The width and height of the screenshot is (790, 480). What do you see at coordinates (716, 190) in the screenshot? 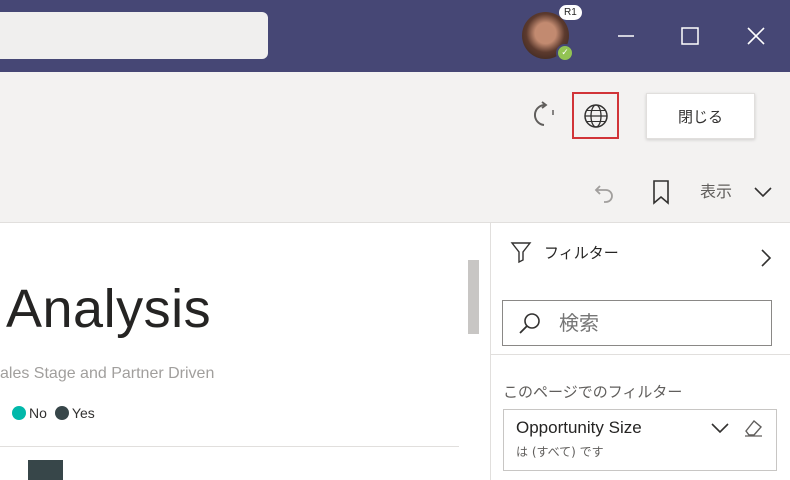
I see `view-menu-label: 表示` at bounding box center [716, 190].